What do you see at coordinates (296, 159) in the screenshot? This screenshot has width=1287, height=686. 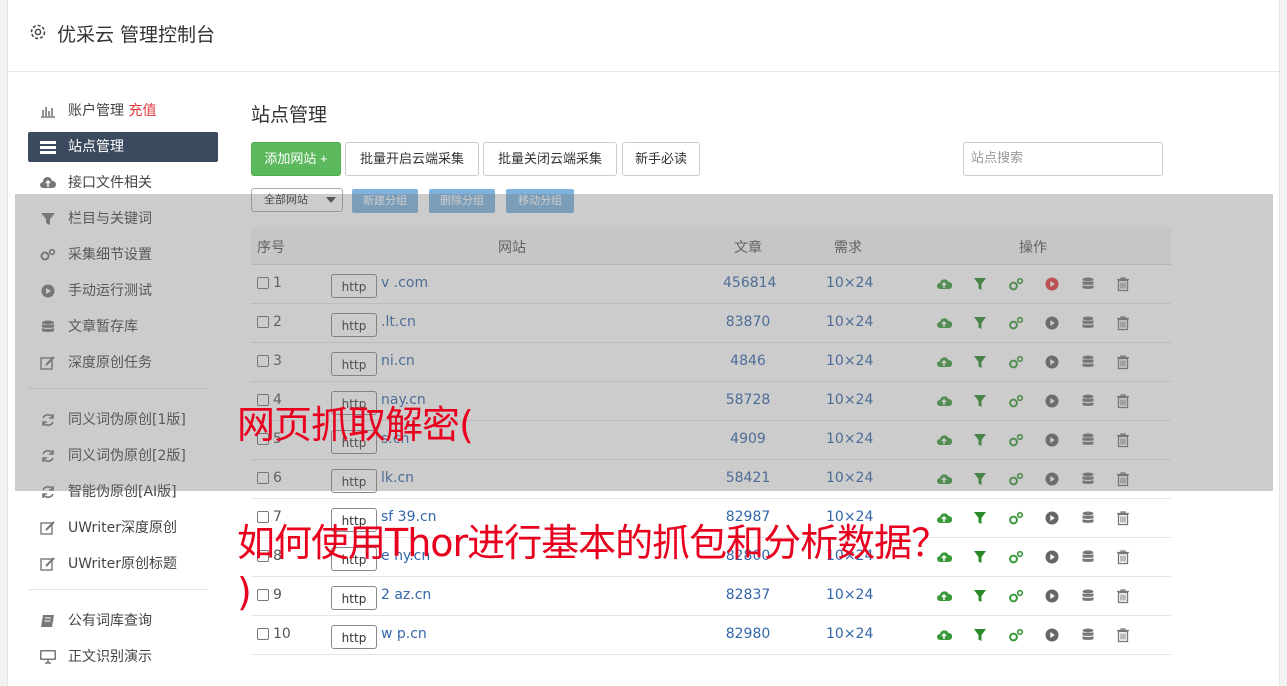 I see `add-site-button: 添加网站 +` at bounding box center [296, 159].